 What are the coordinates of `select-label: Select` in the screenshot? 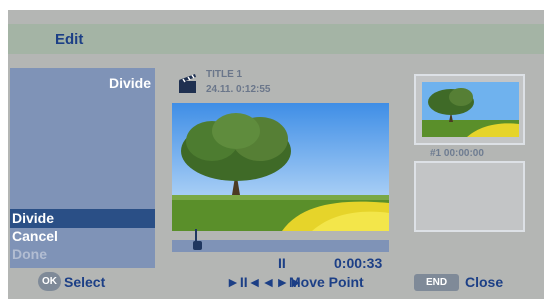 It's located at (85, 282).